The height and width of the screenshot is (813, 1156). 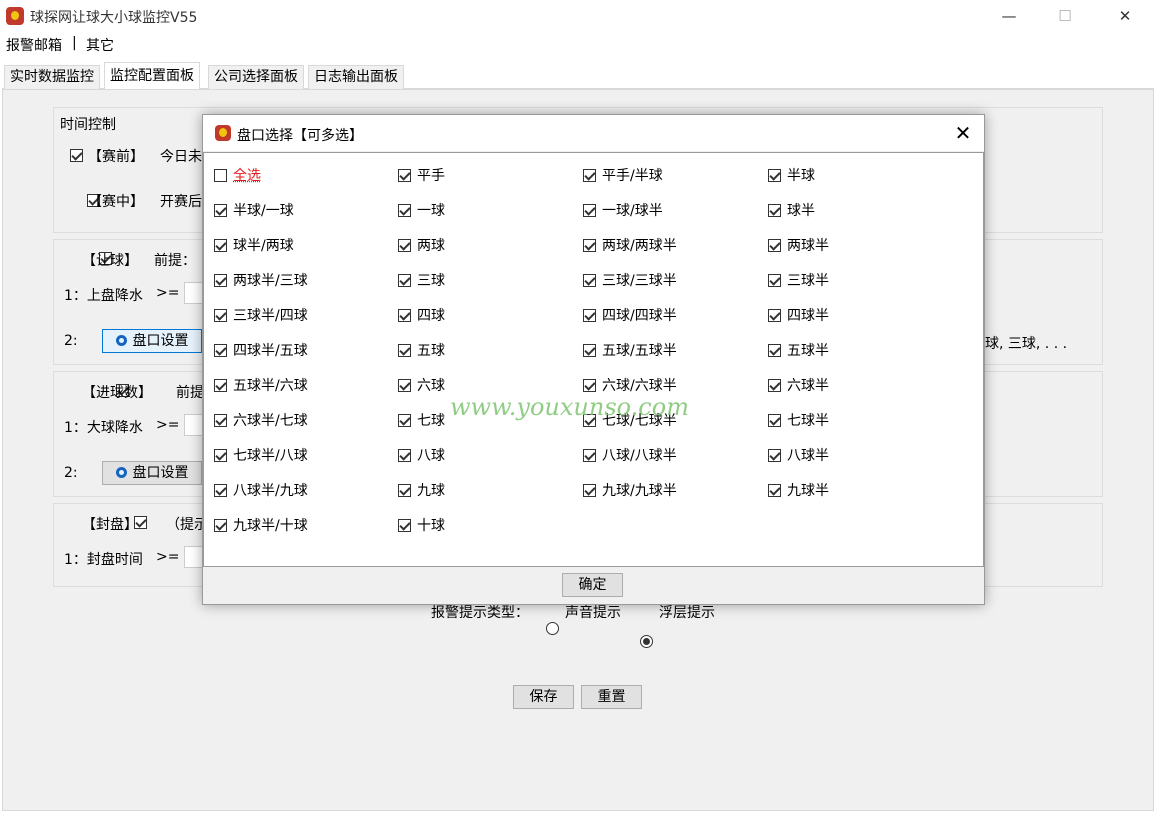 I want to click on handicap-option: 七球, so click(x=421, y=420).